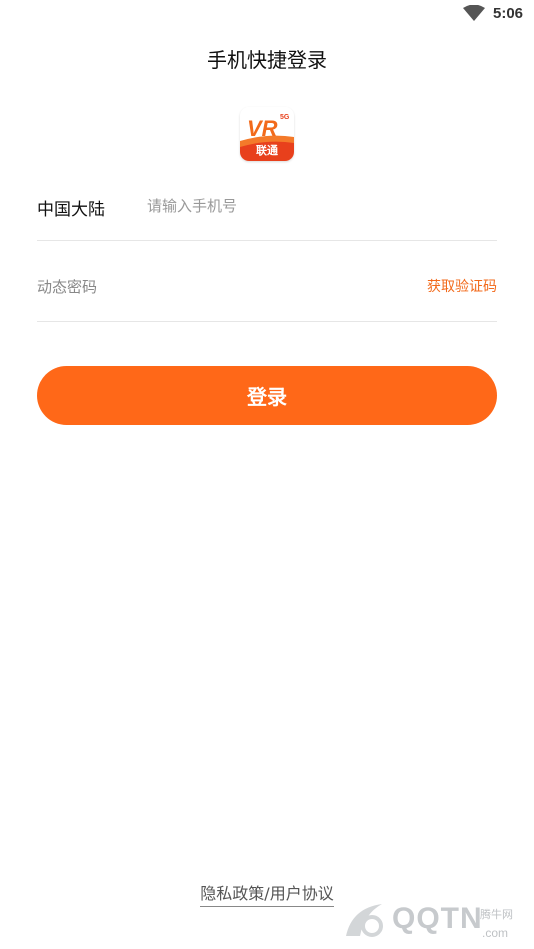 The width and height of the screenshot is (534, 949). Describe the element at coordinates (71, 207) in the screenshot. I see `region-selector: 中国大陆` at that location.